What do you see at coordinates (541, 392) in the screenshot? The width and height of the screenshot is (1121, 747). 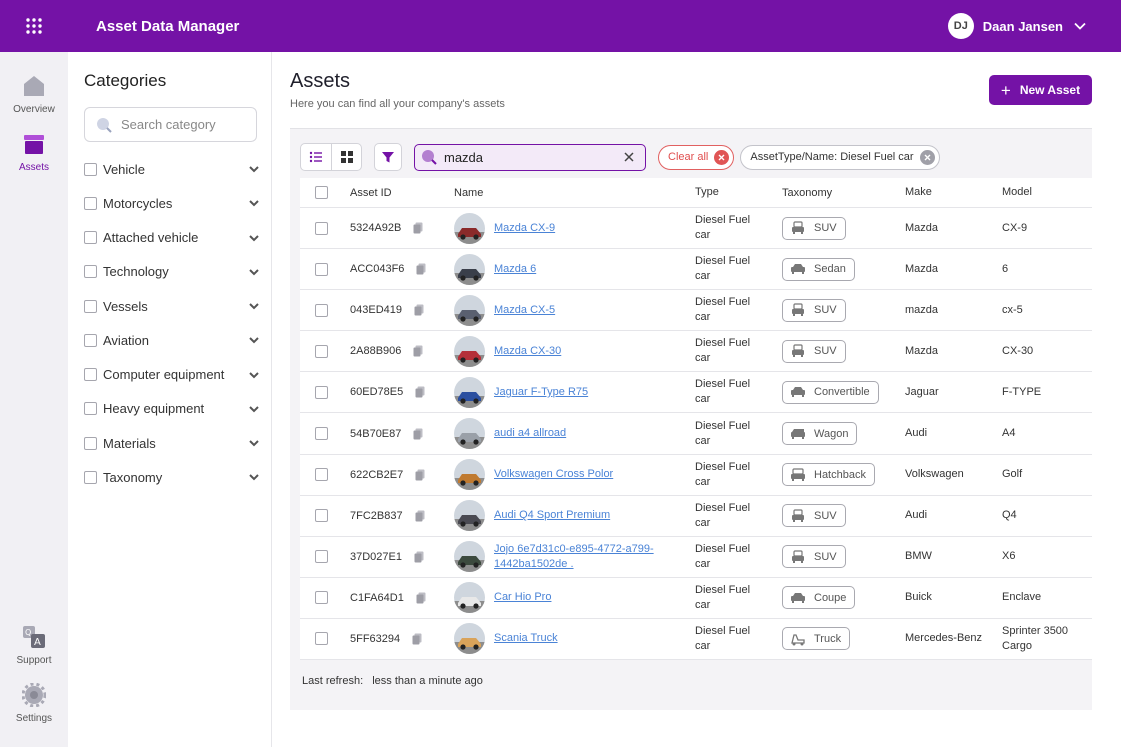 I see `asset-name-link: Jaguar F-Type R75` at bounding box center [541, 392].